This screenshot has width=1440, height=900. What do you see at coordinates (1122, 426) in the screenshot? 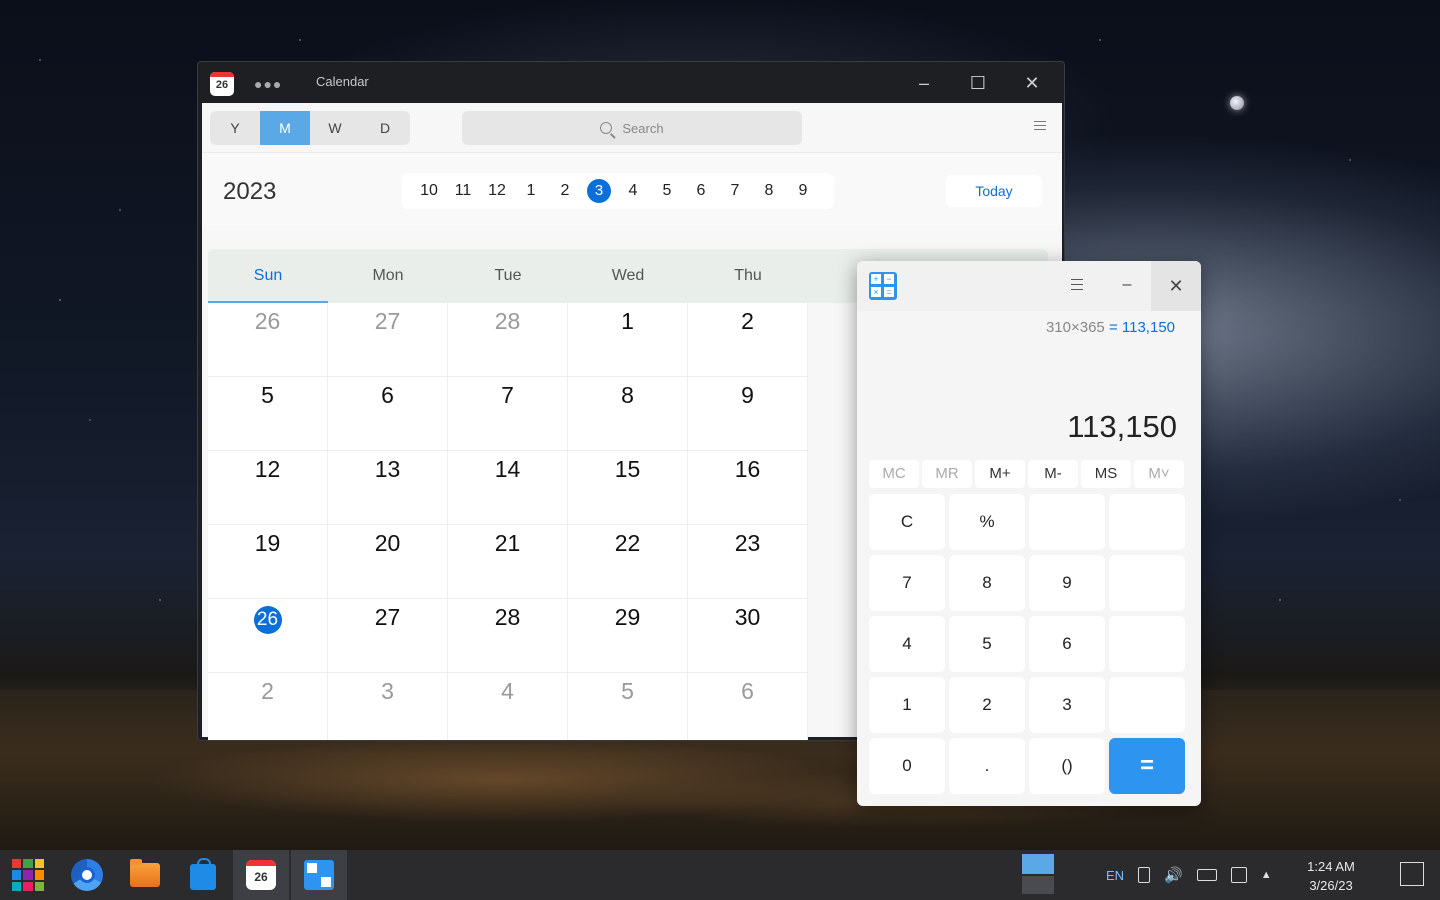
I see `calculator-display: 113,150` at bounding box center [1122, 426].